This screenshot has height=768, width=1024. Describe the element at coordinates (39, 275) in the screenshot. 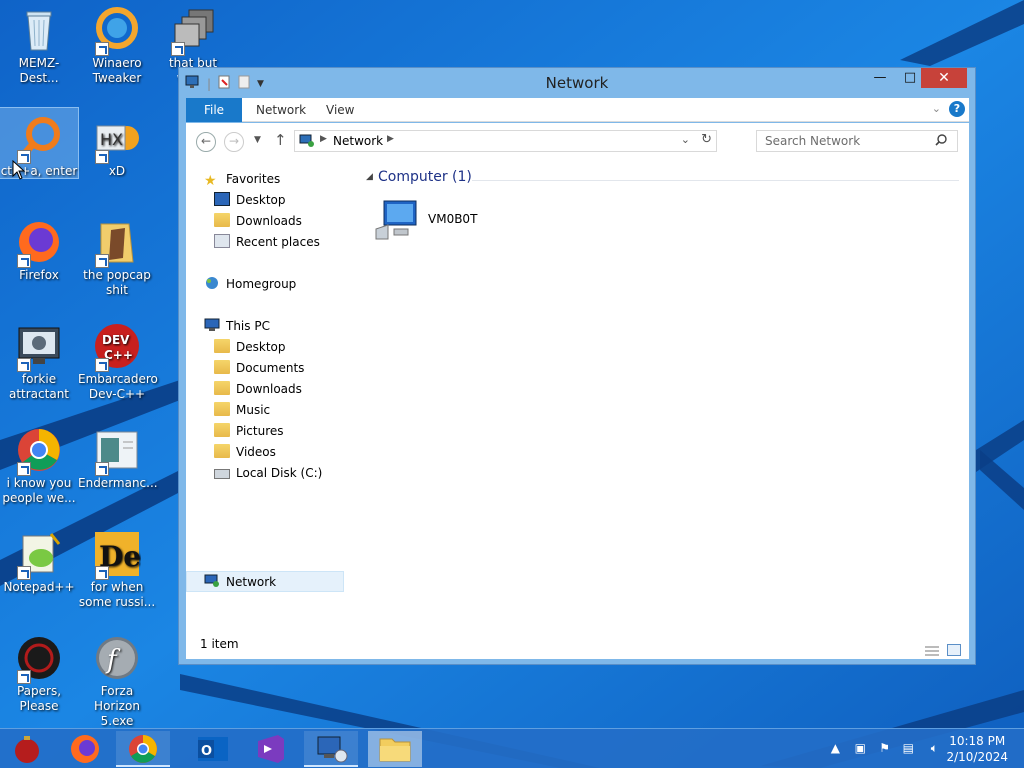

I see `desktop-icon-label: Firefox` at that location.